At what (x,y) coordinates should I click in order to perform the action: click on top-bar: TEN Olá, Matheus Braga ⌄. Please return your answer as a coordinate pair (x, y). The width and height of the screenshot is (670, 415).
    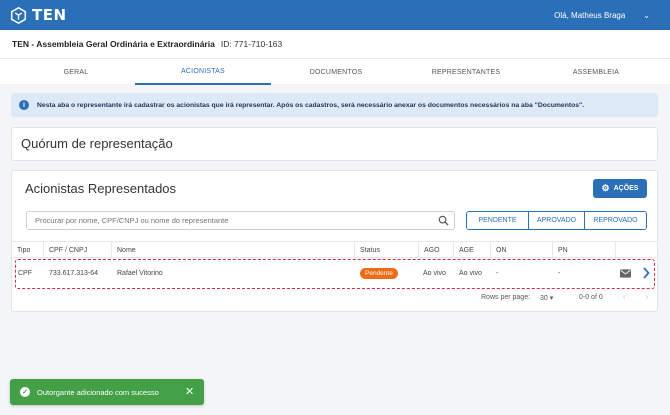
    Looking at the image, I should click on (335, 15).